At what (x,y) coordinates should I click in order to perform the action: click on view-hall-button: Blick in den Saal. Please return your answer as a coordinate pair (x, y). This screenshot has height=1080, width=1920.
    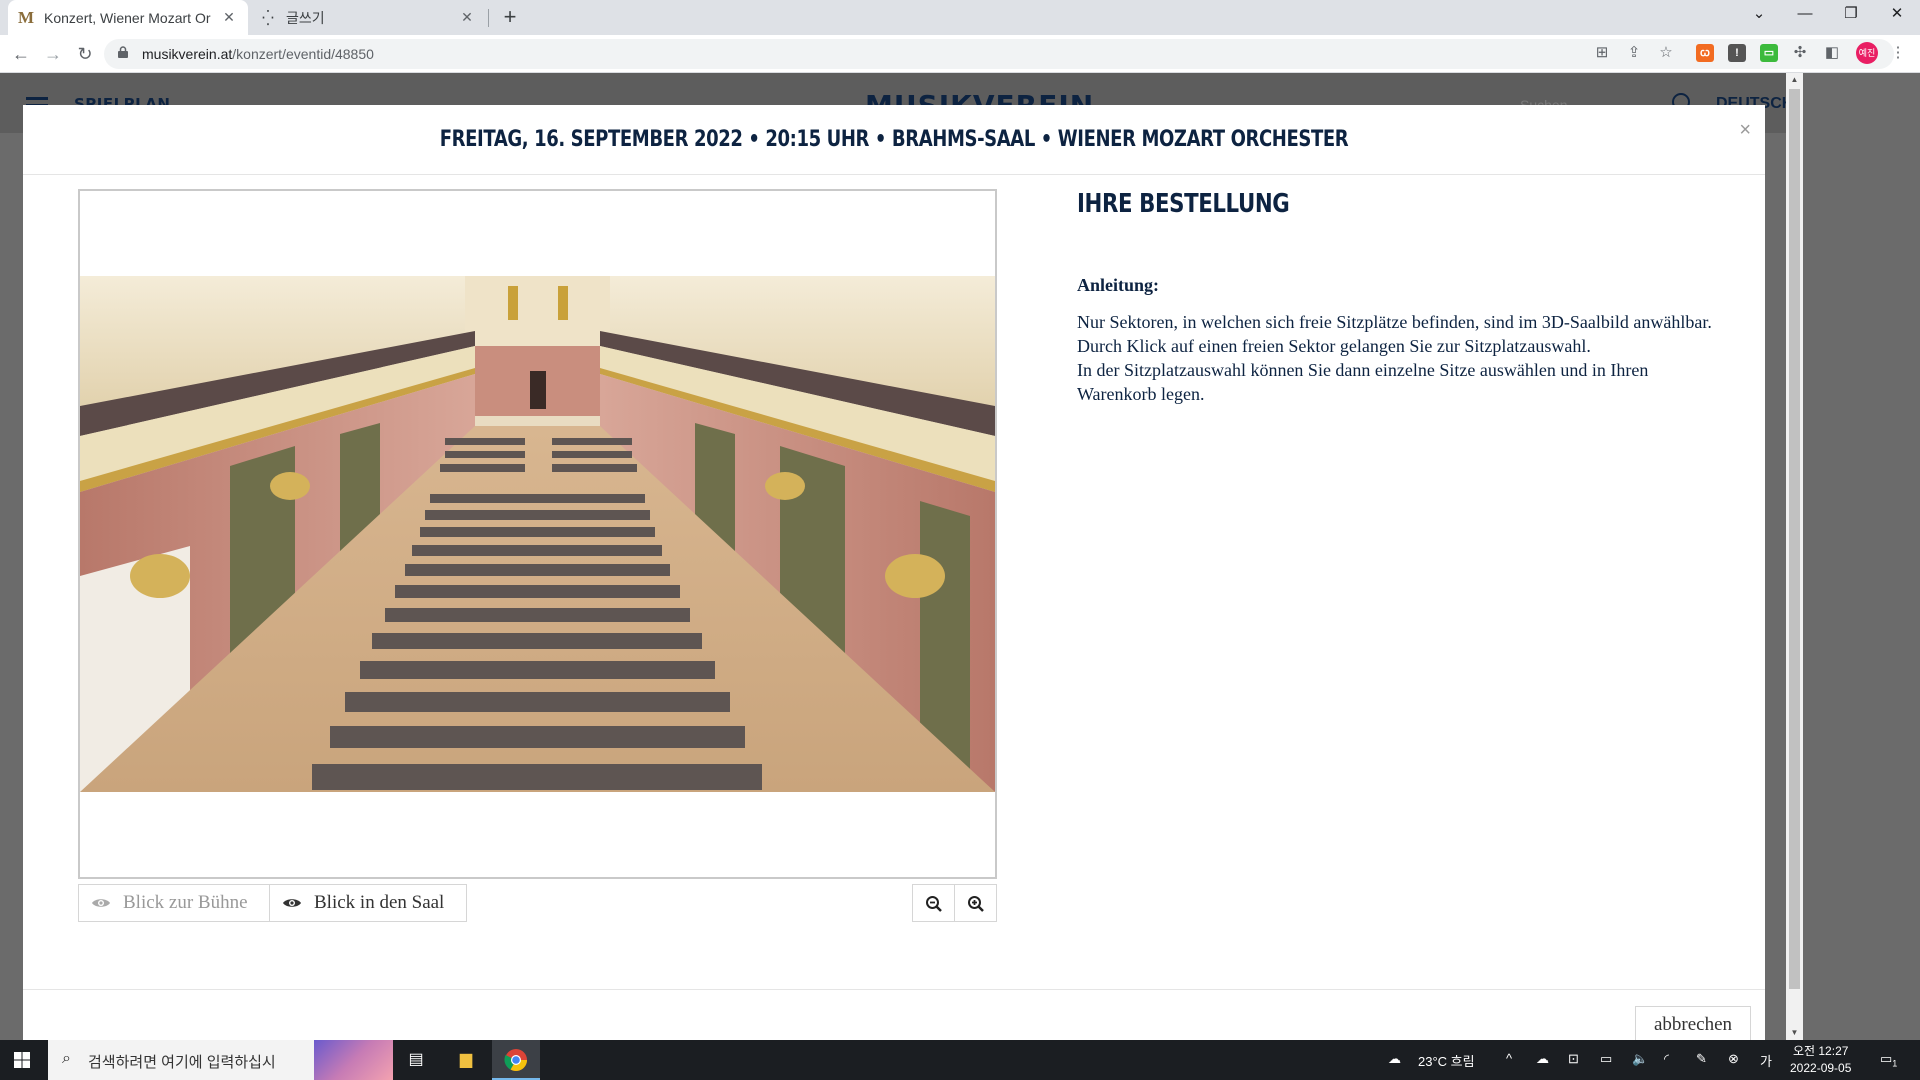
    Looking at the image, I should click on (368, 903).